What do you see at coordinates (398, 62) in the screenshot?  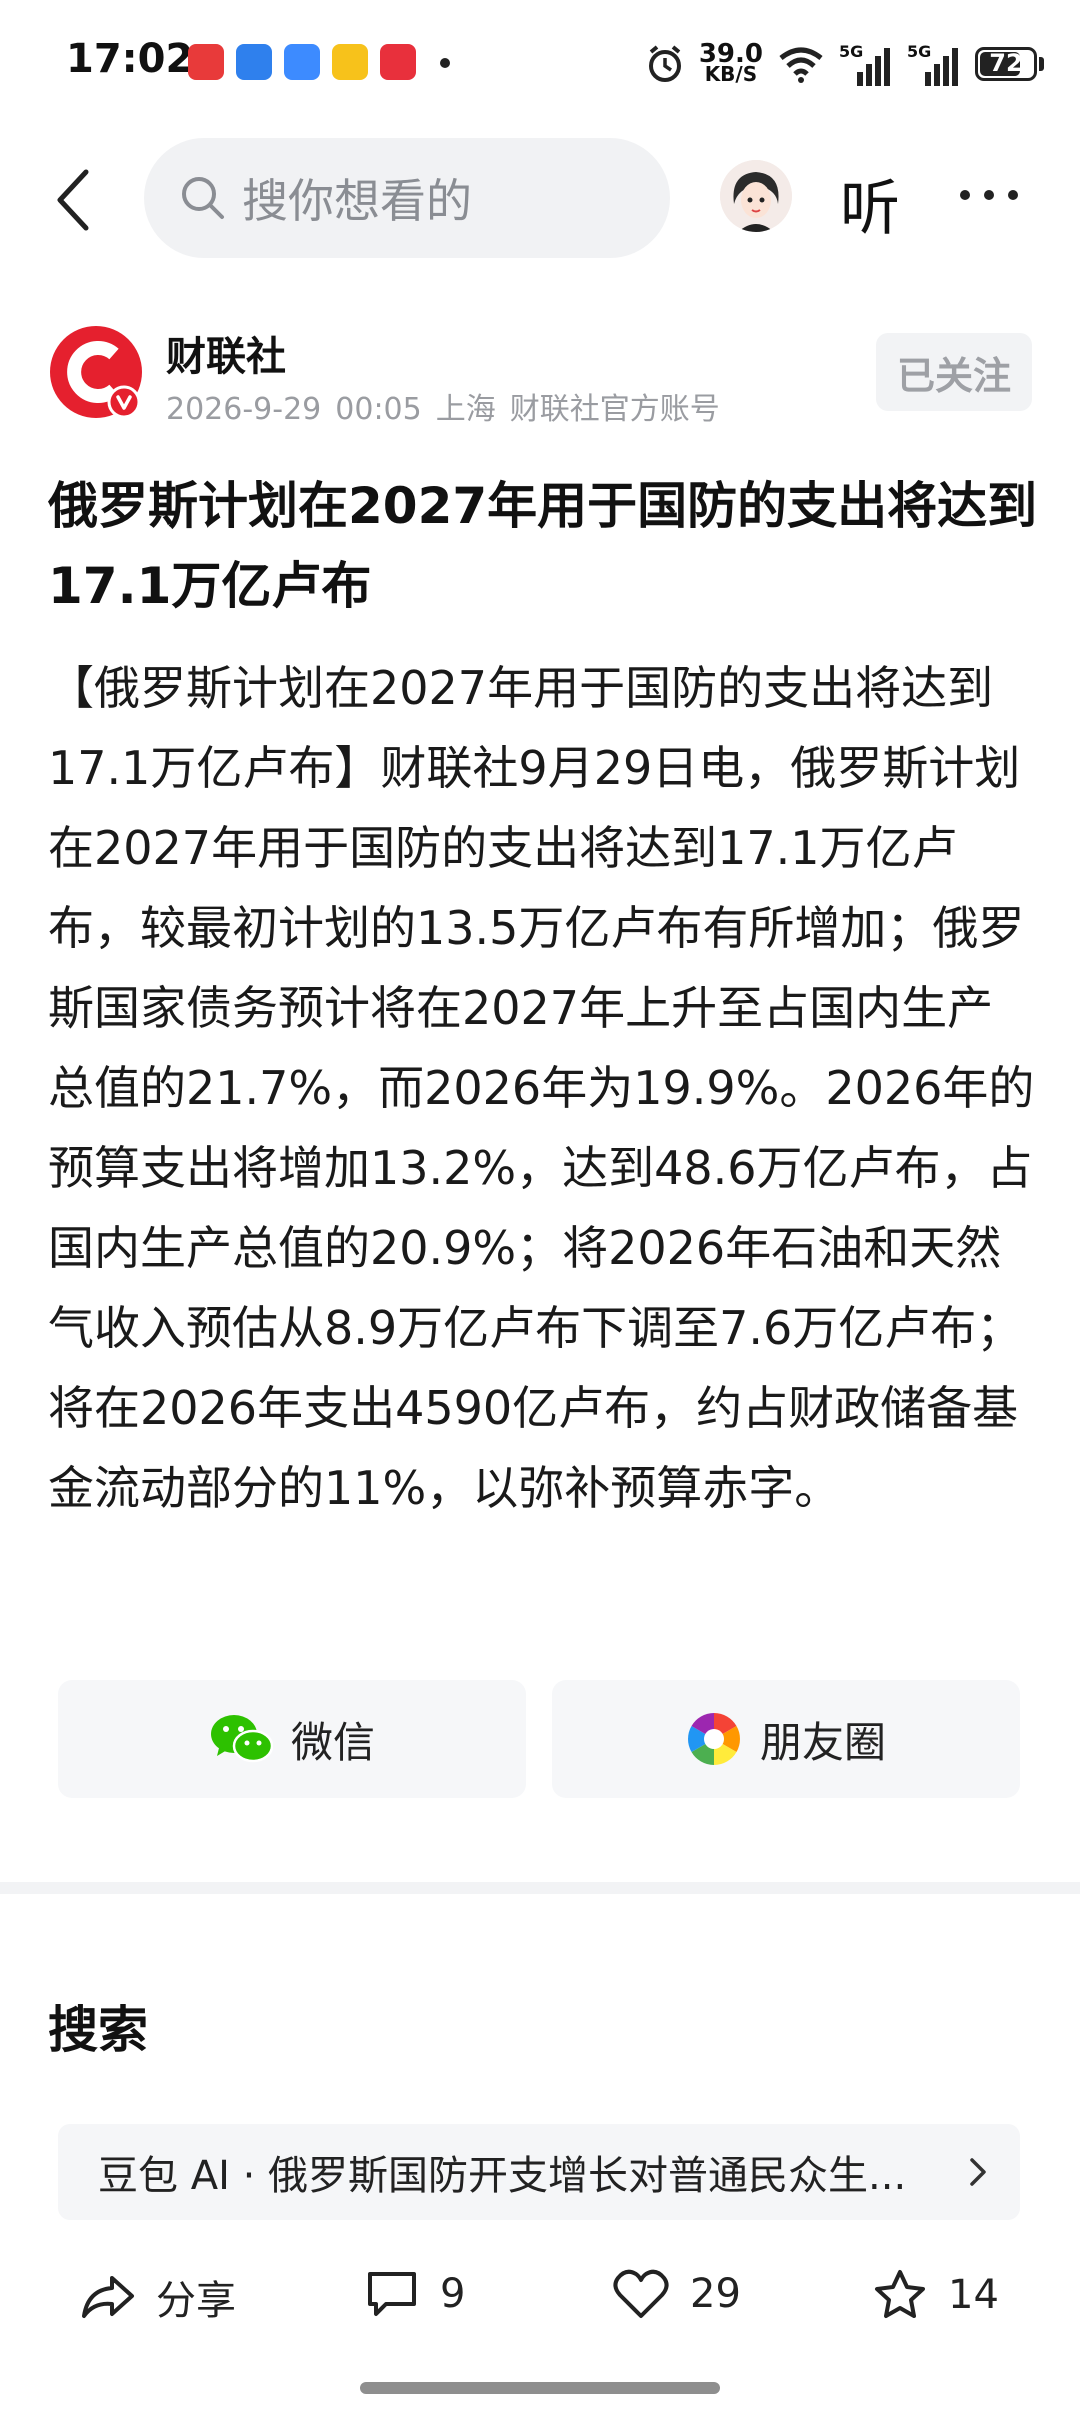 I see `heart-app-icon` at bounding box center [398, 62].